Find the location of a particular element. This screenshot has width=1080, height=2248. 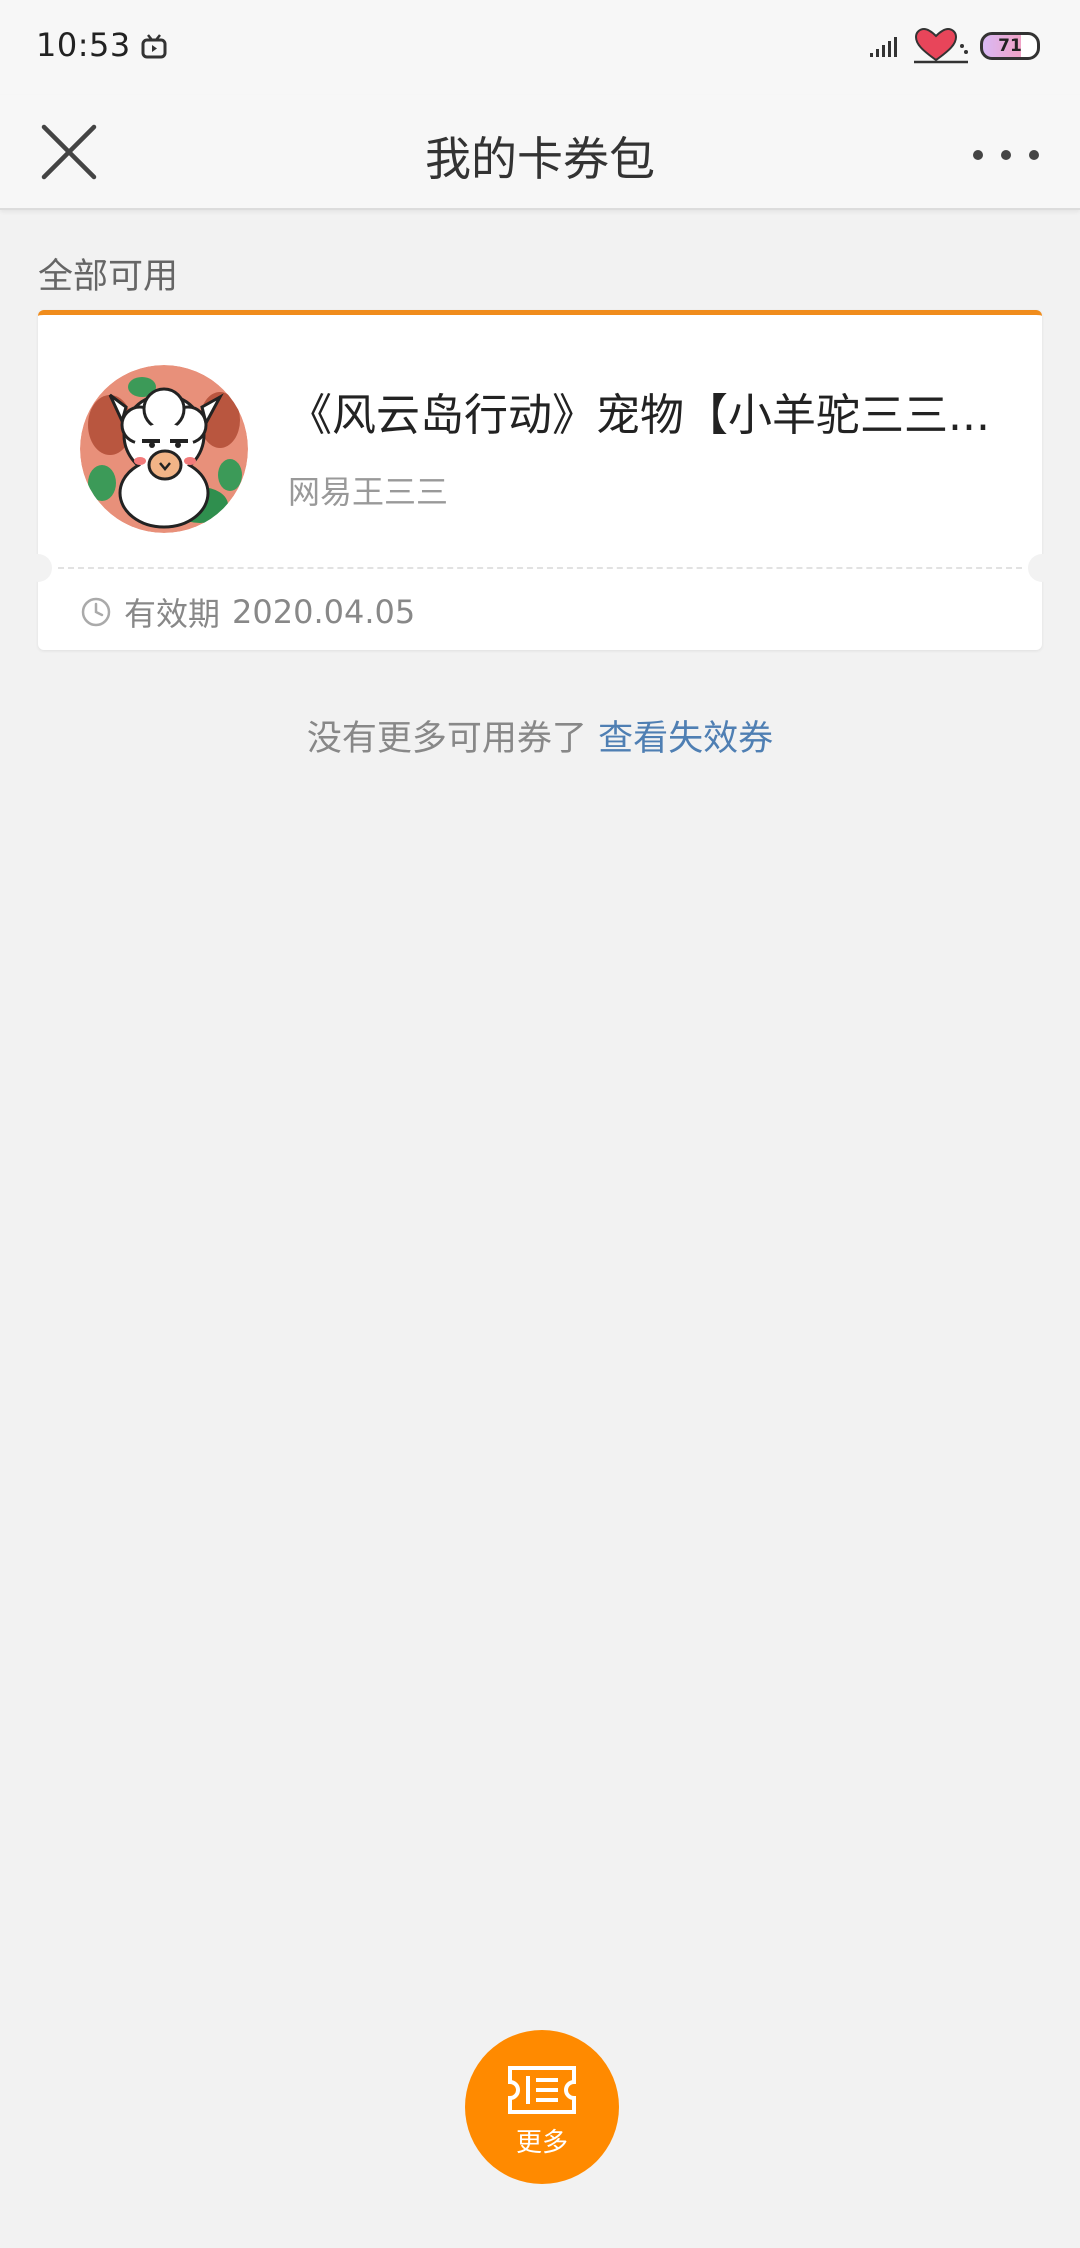

battery-level: 71 is located at coordinates (1010, 46).